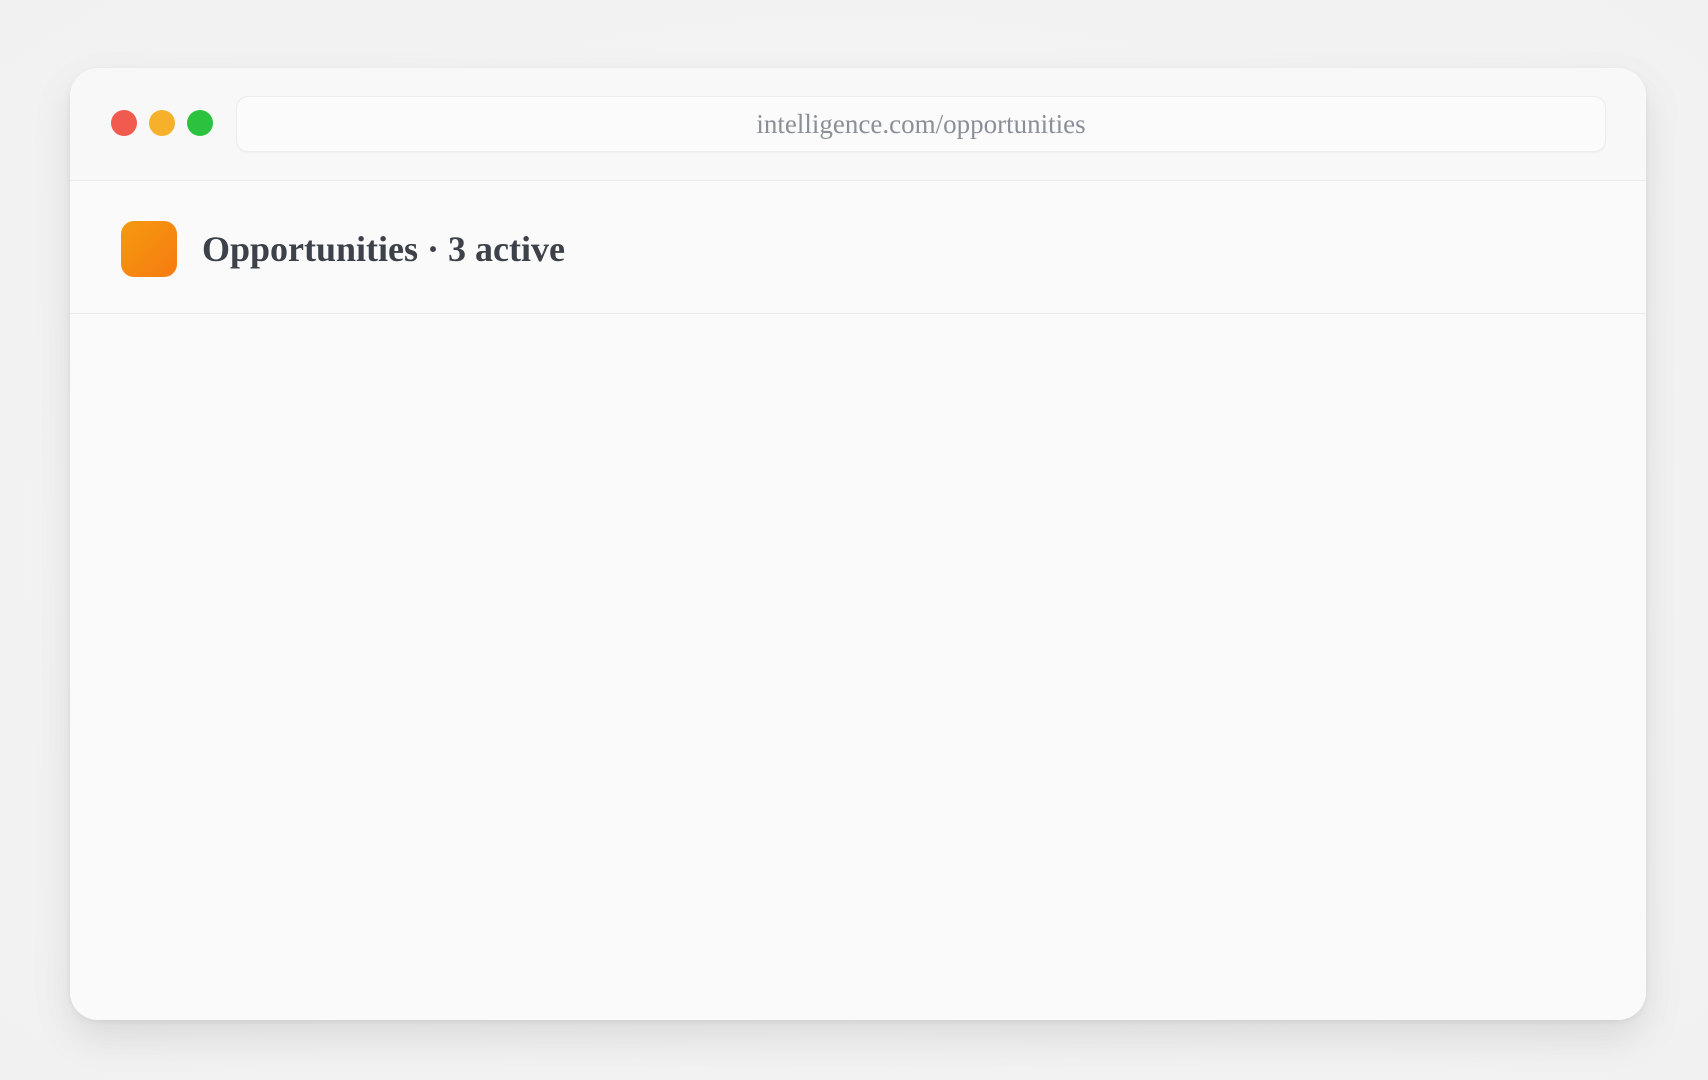  What do you see at coordinates (858, 247) in the screenshot?
I see `page-header: Opportunities · 3 active` at bounding box center [858, 247].